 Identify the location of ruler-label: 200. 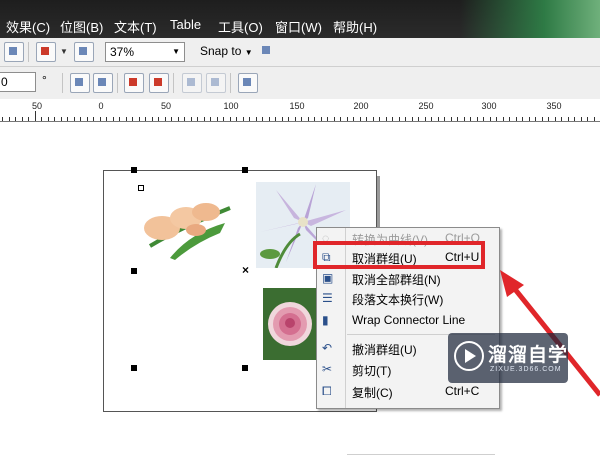
(361, 106).